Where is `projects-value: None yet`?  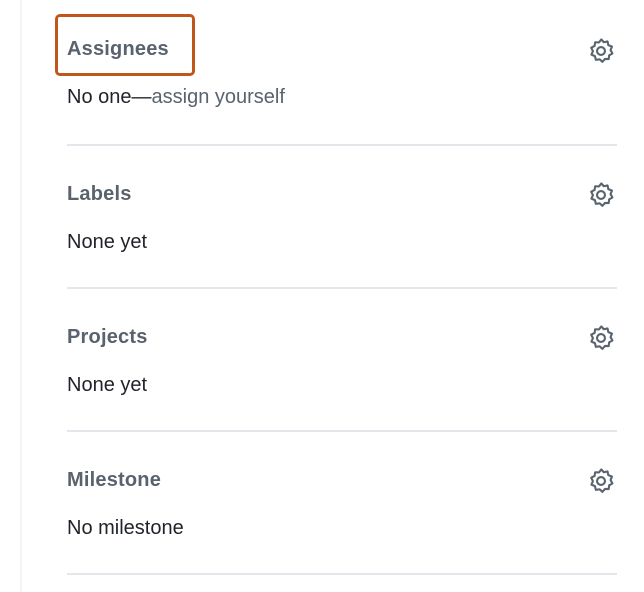 projects-value: None yet is located at coordinates (107, 385).